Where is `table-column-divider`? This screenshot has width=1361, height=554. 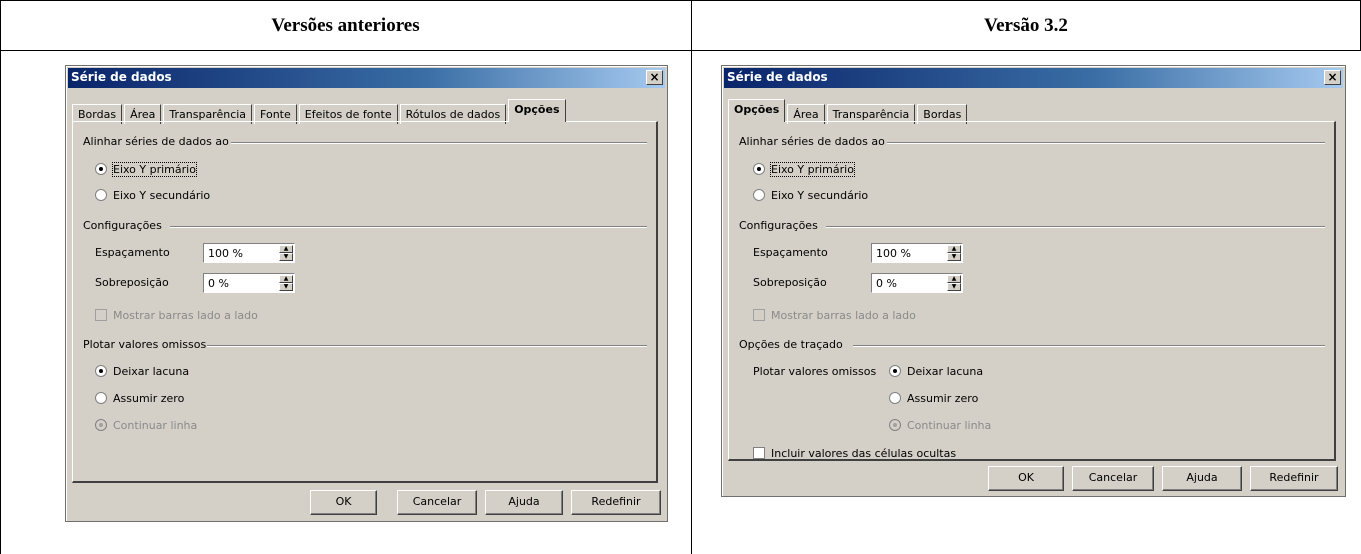 table-column-divider is located at coordinates (691, 277).